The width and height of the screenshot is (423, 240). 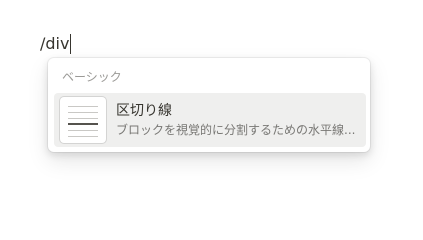 What do you see at coordinates (83, 120) in the screenshot?
I see `divider-preview-icon` at bounding box center [83, 120].